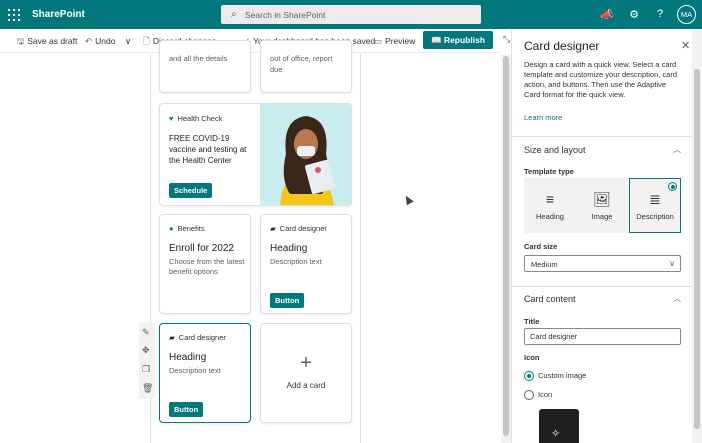 This screenshot has height=443, width=702. I want to click on card-size-label: Card size, so click(541, 246).